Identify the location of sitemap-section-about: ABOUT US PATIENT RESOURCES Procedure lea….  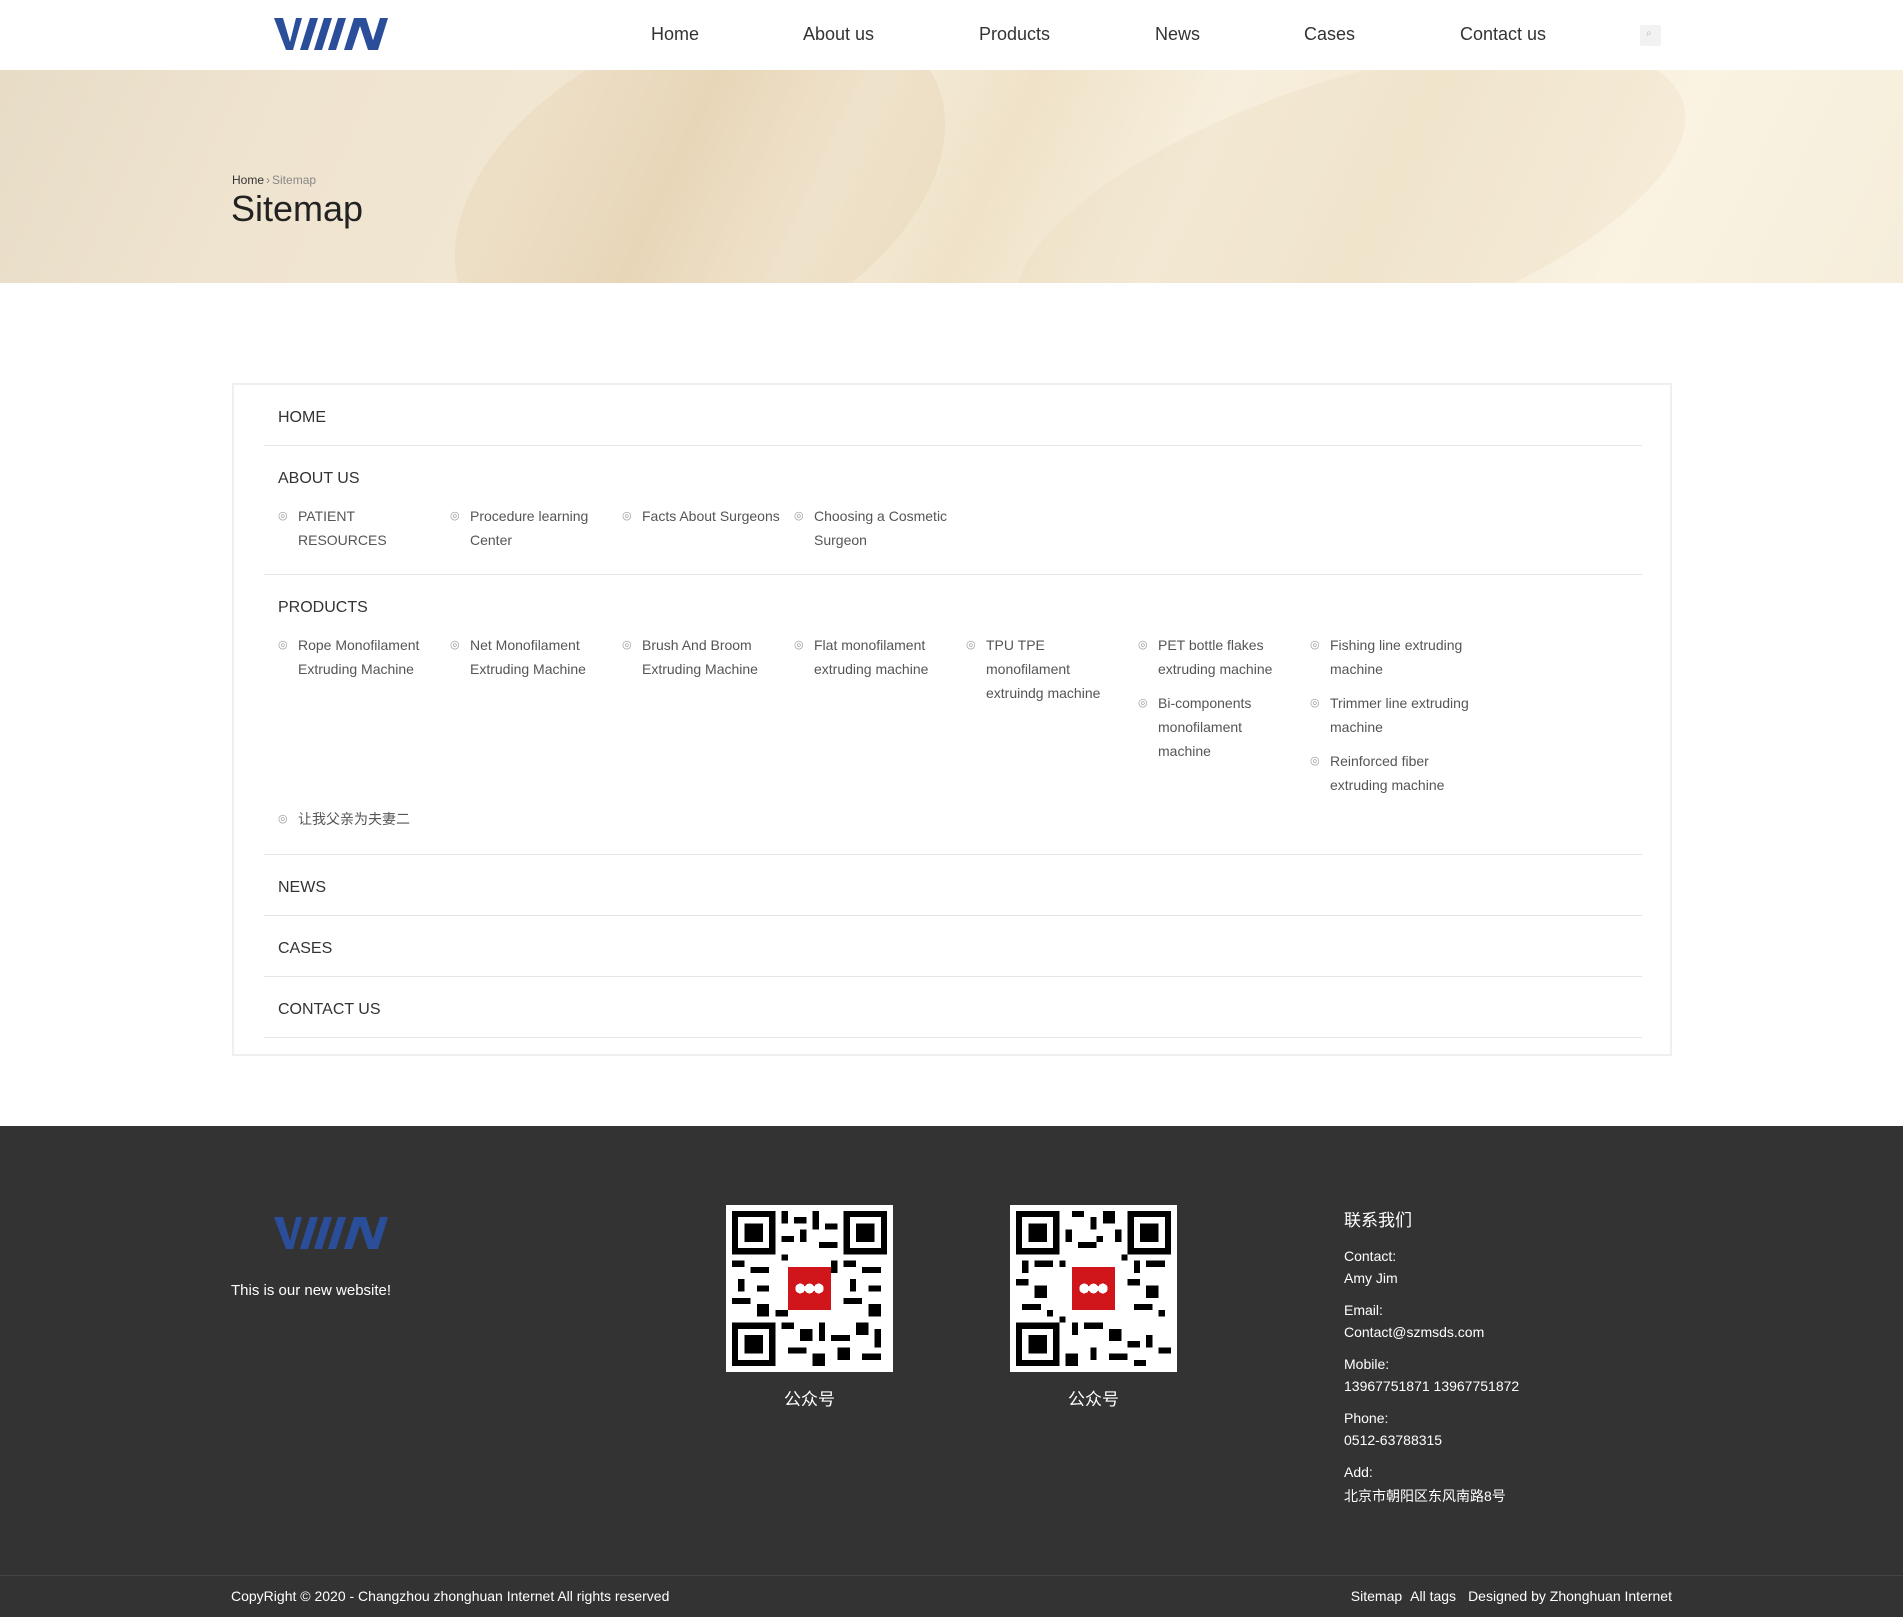
(953, 510).